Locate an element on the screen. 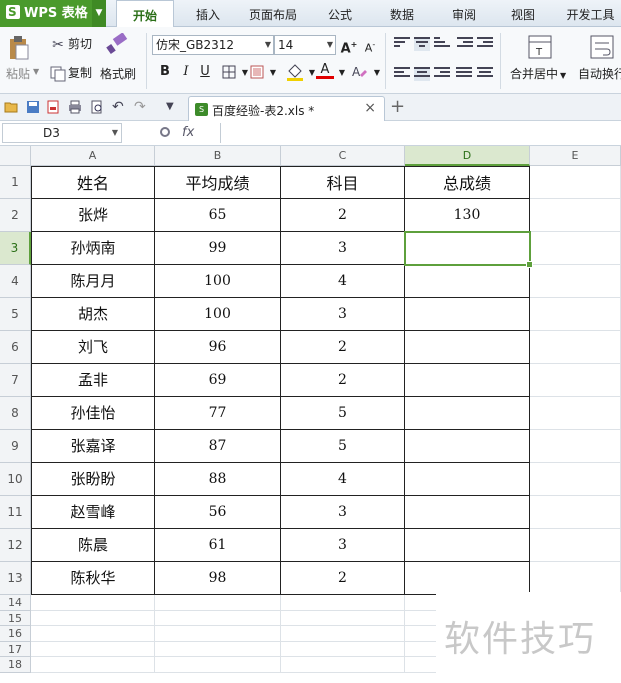 The height and width of the screenshot is (683, 621). table-cell: 96 is located at coordinates (218, 347).